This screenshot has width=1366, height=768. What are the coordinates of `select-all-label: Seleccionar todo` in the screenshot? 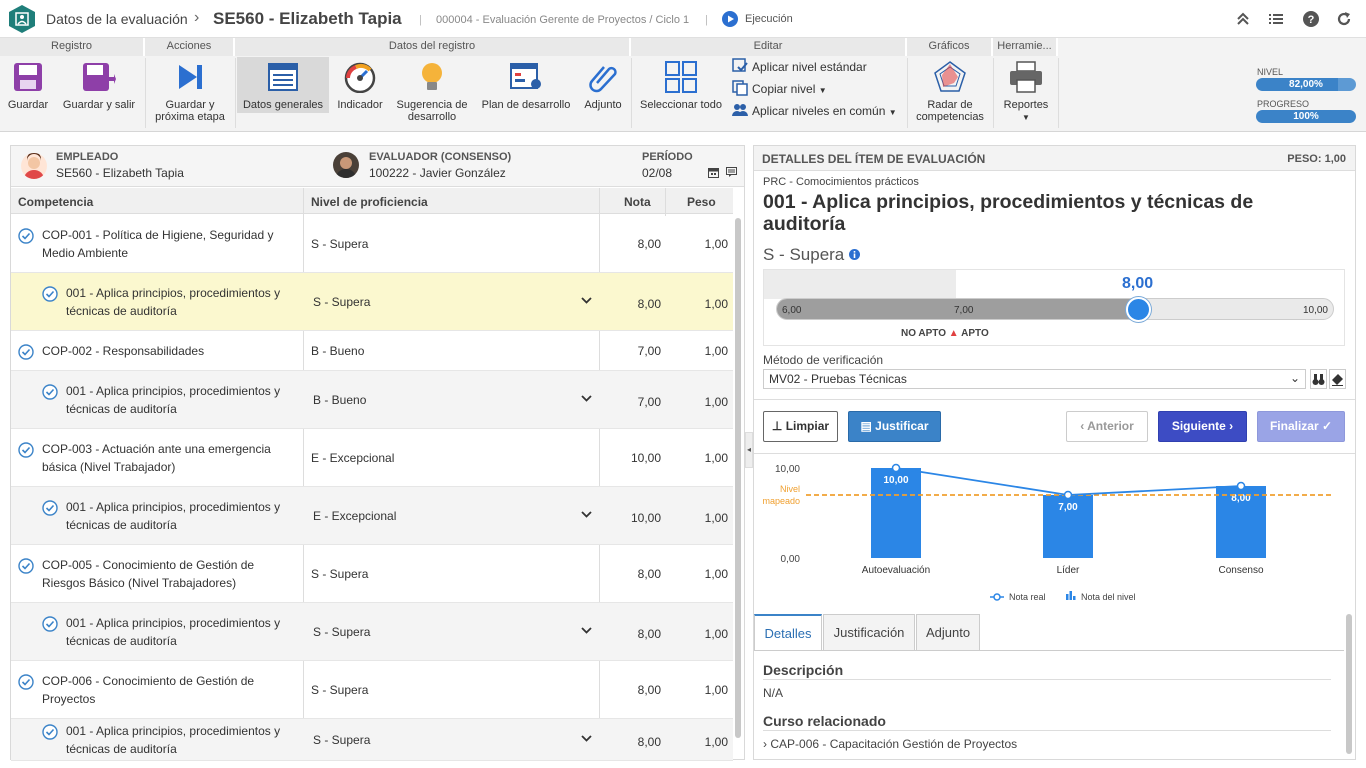 It's located at (681, 105).